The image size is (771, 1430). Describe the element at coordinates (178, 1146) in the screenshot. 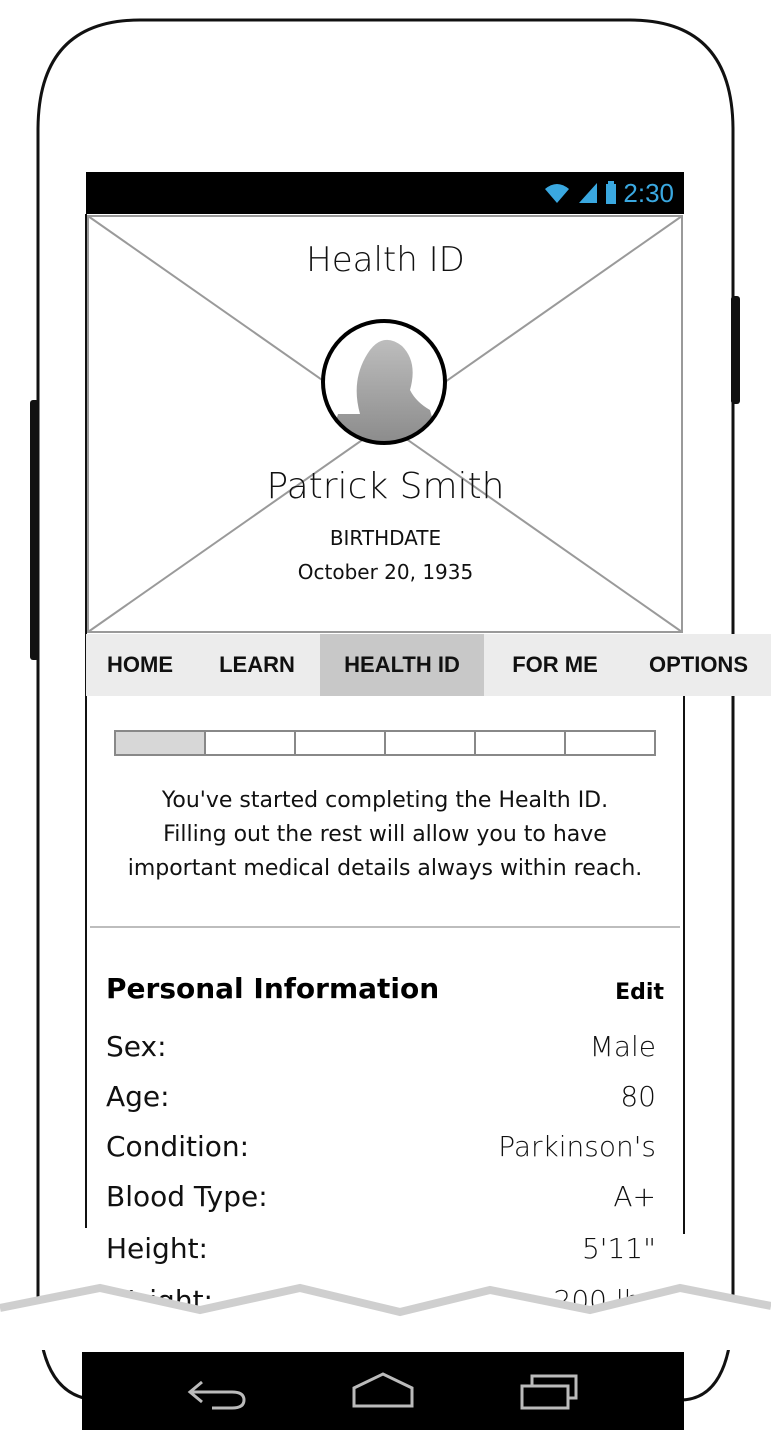

I see `info-label-condition: Condition:` at that location.